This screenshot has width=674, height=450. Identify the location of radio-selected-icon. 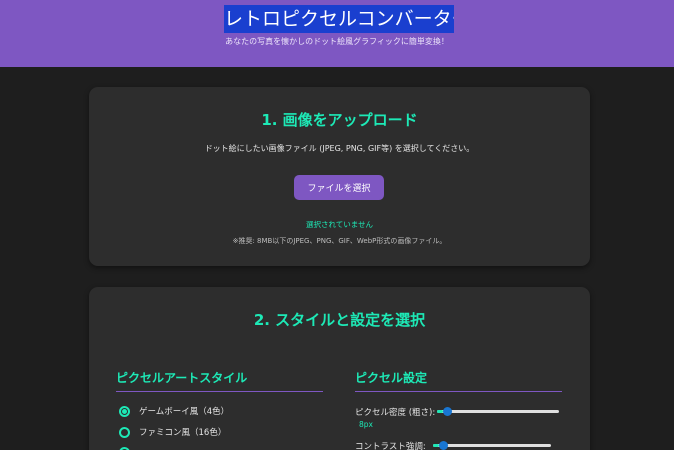
(124, 411).